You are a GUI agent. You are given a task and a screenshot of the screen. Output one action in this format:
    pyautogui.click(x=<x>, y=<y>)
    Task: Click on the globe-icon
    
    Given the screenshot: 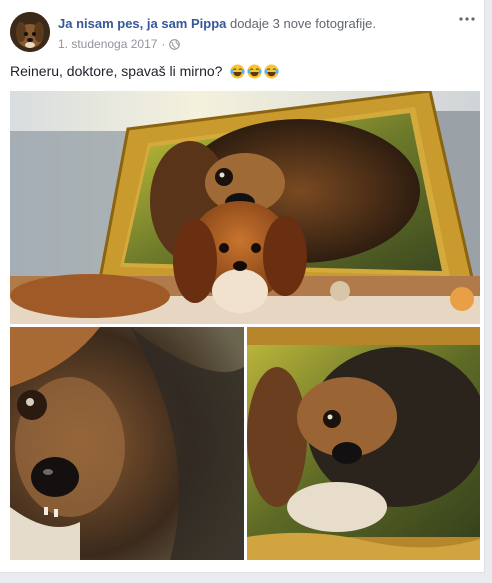 What is the action you would take?
    pyautogui.click(x=175, y=44)
    